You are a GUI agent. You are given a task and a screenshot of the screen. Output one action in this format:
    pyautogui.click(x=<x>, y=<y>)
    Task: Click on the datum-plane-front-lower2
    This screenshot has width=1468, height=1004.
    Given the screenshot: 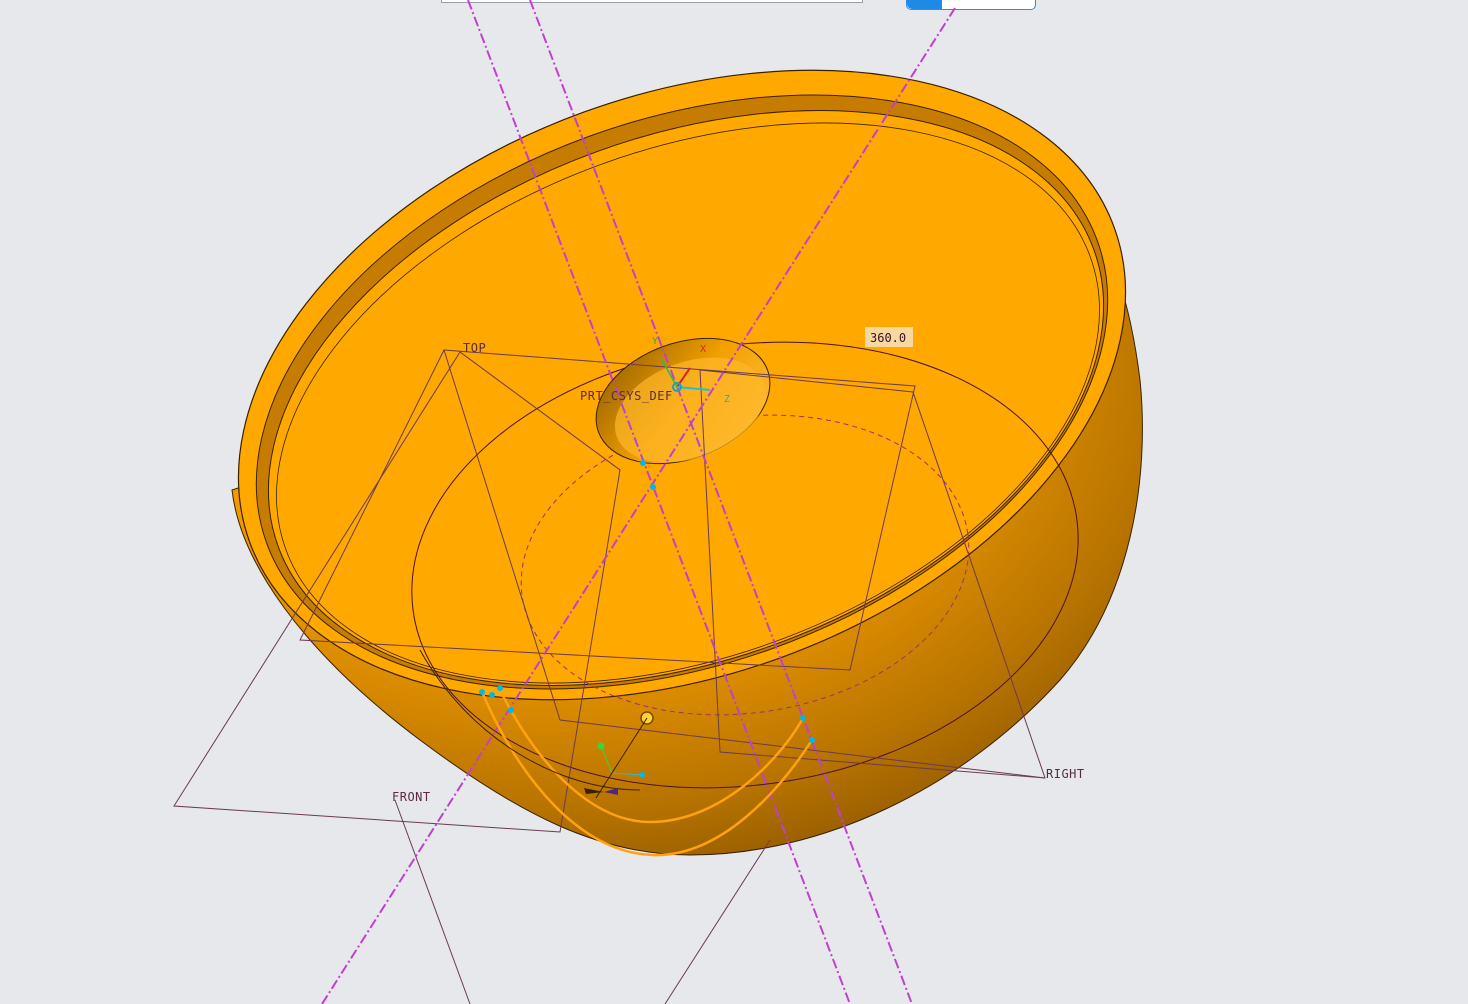 What is the action you would take?
    pyautogui.click(x=717, y=921)
    